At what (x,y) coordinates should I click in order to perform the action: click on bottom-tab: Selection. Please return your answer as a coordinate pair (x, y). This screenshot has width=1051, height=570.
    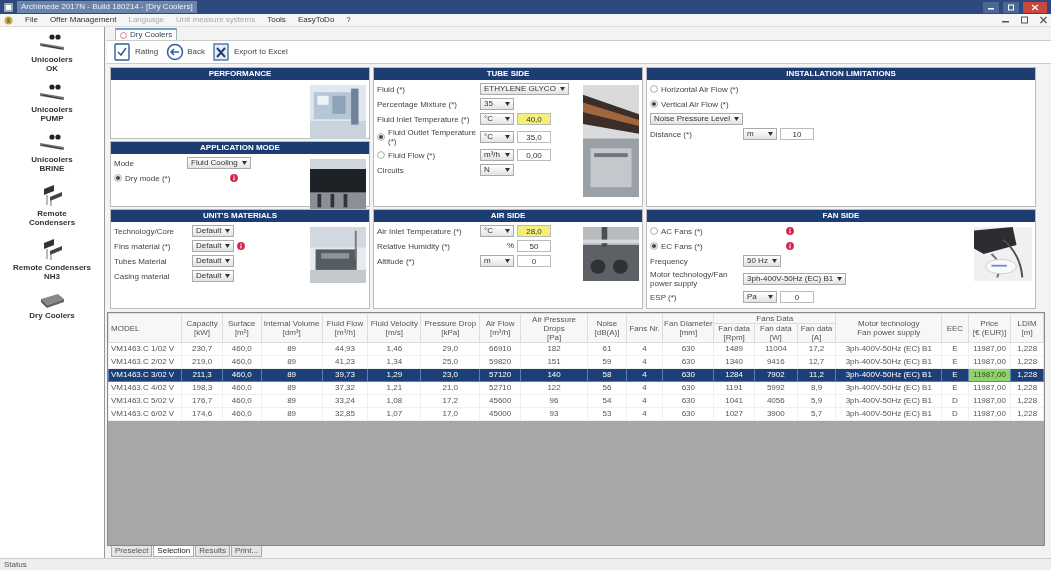
    Looking at the image, I should click on (174, 551).